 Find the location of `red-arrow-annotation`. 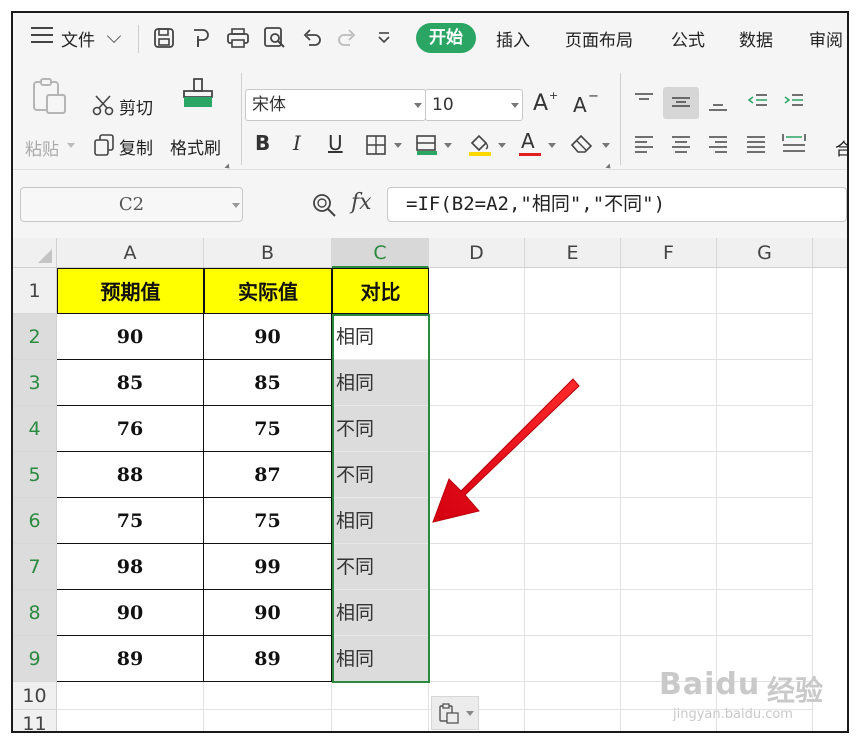

red-arrow-annotation is located at coordinates (506, 450).